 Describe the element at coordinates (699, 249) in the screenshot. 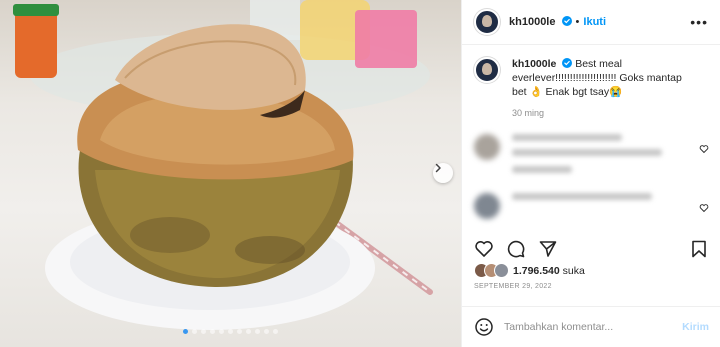

I see `bookmark-icon` at that location.